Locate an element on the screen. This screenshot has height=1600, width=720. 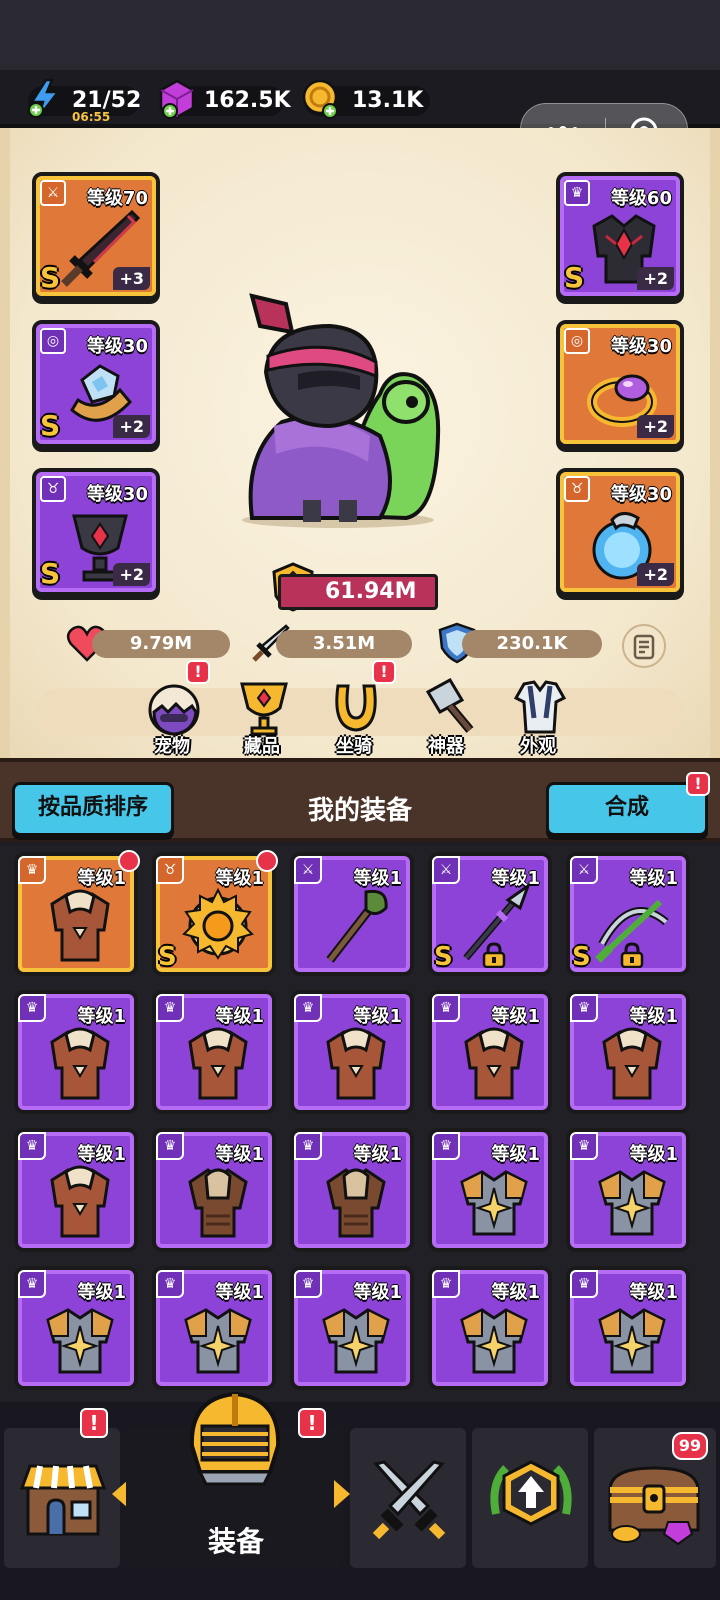
gem-counter: 162.5K is located at coordinates (225, 99).